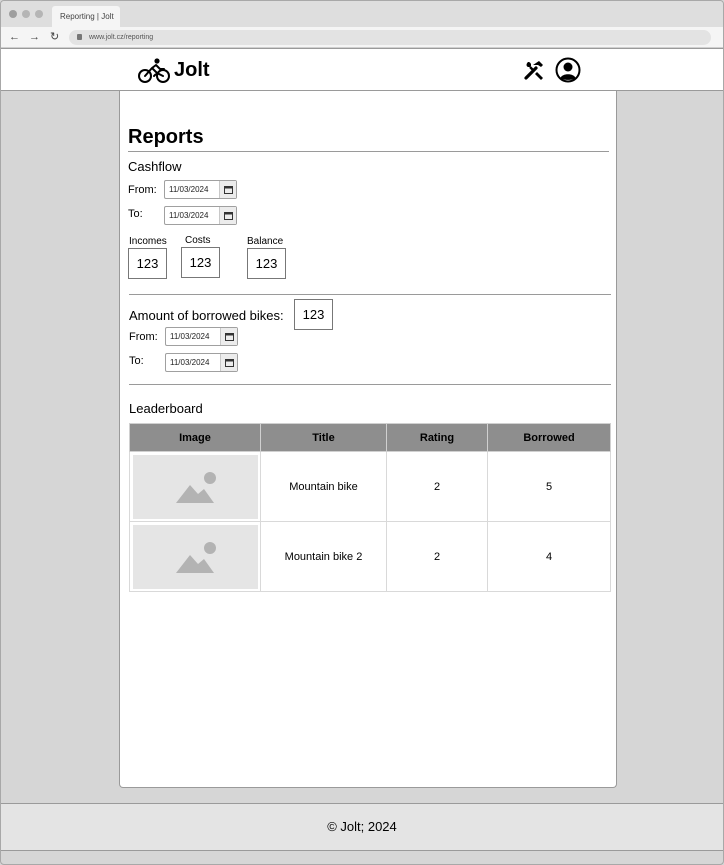  Describe the element at coordinates (368, 151) in the screenshot. I see `title-divider` at that location.